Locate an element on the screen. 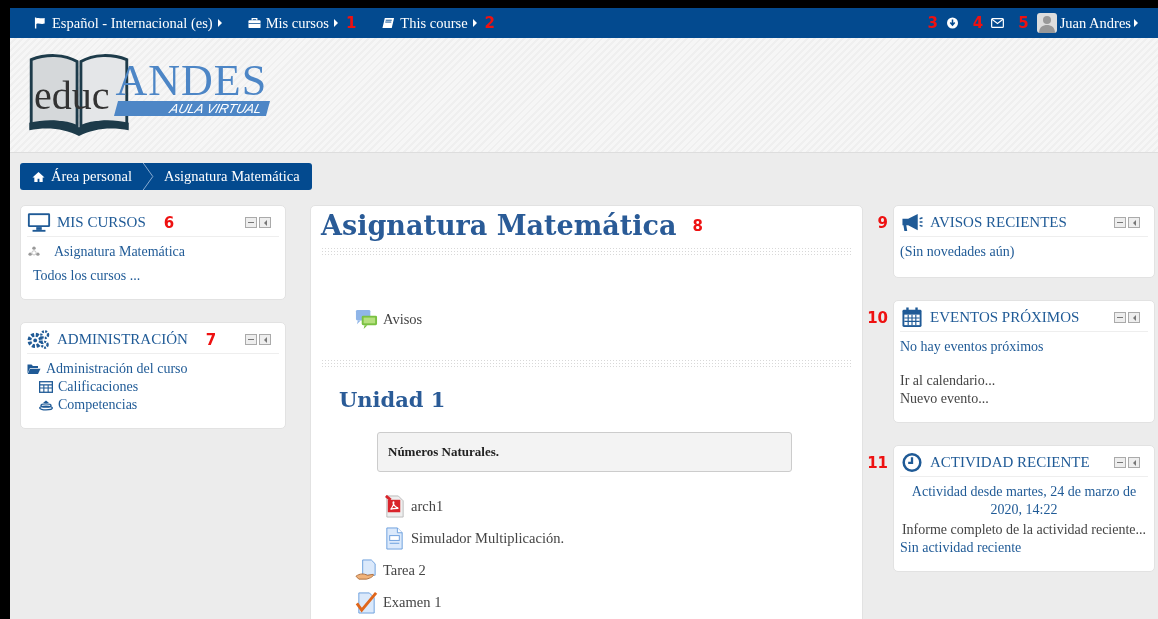  annotation-number: 7 is located at coordinates (211, 339).